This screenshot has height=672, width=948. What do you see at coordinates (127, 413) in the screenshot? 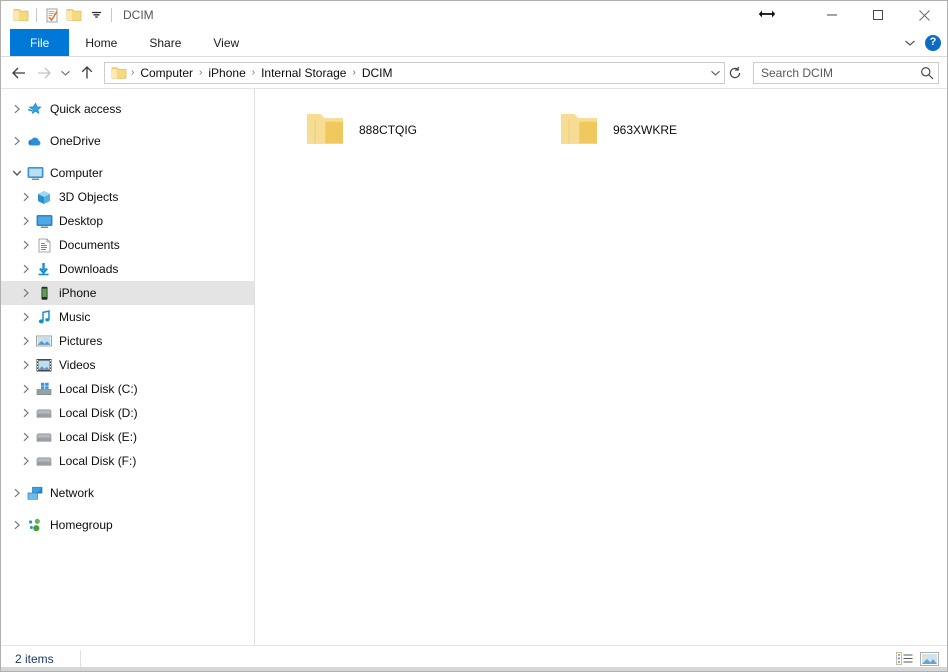
I see `sidebar-item-local-disk-d: Local Disk (D:)` at bounding box center [127, 413].